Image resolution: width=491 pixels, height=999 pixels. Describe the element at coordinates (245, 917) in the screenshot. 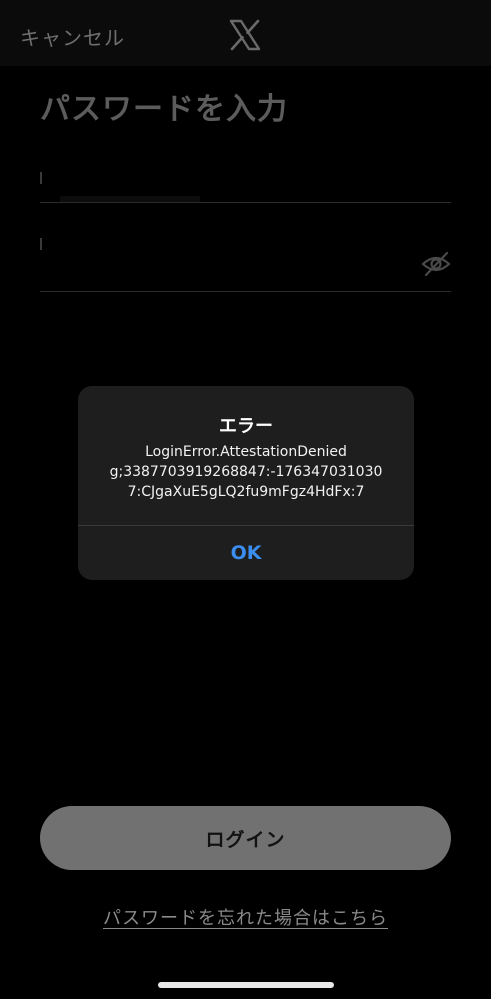

I see `forgot-password-link: パスワードを忘れた場合はこちら` at that location.